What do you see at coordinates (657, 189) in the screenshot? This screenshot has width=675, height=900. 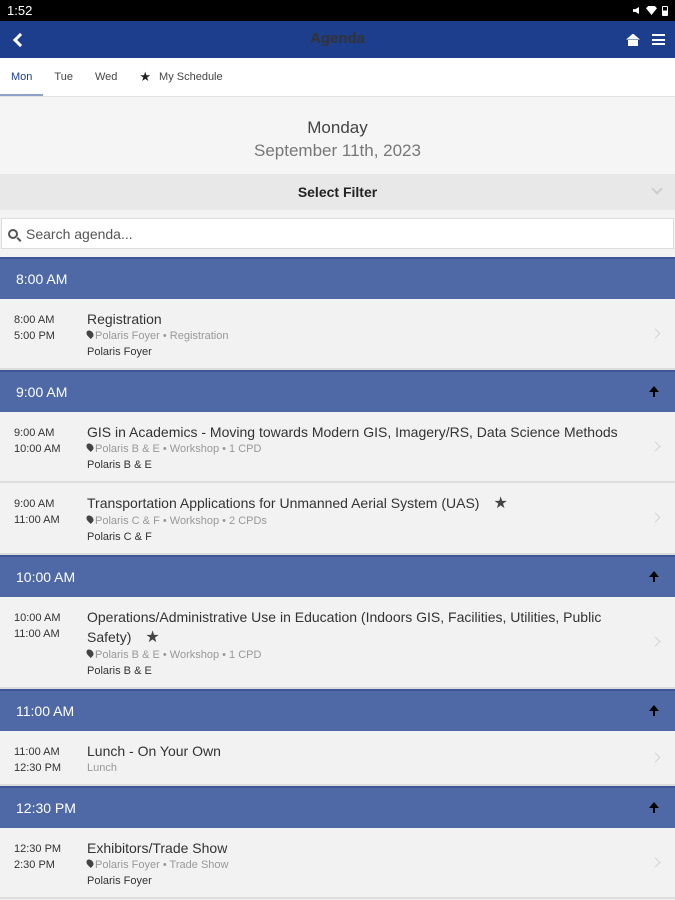 I see `chevron-down-icon` at bounding box center [657, 189].